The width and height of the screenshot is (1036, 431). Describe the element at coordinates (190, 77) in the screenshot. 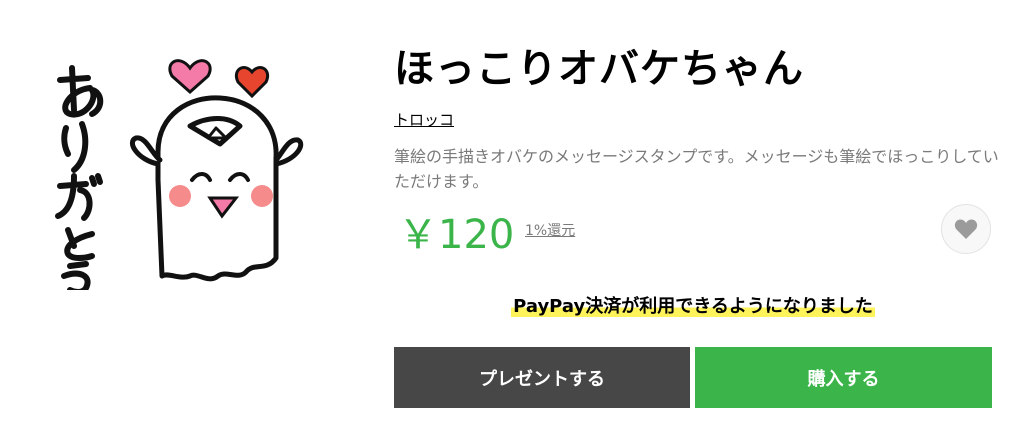

I see `pink-heart-icon` at that location.